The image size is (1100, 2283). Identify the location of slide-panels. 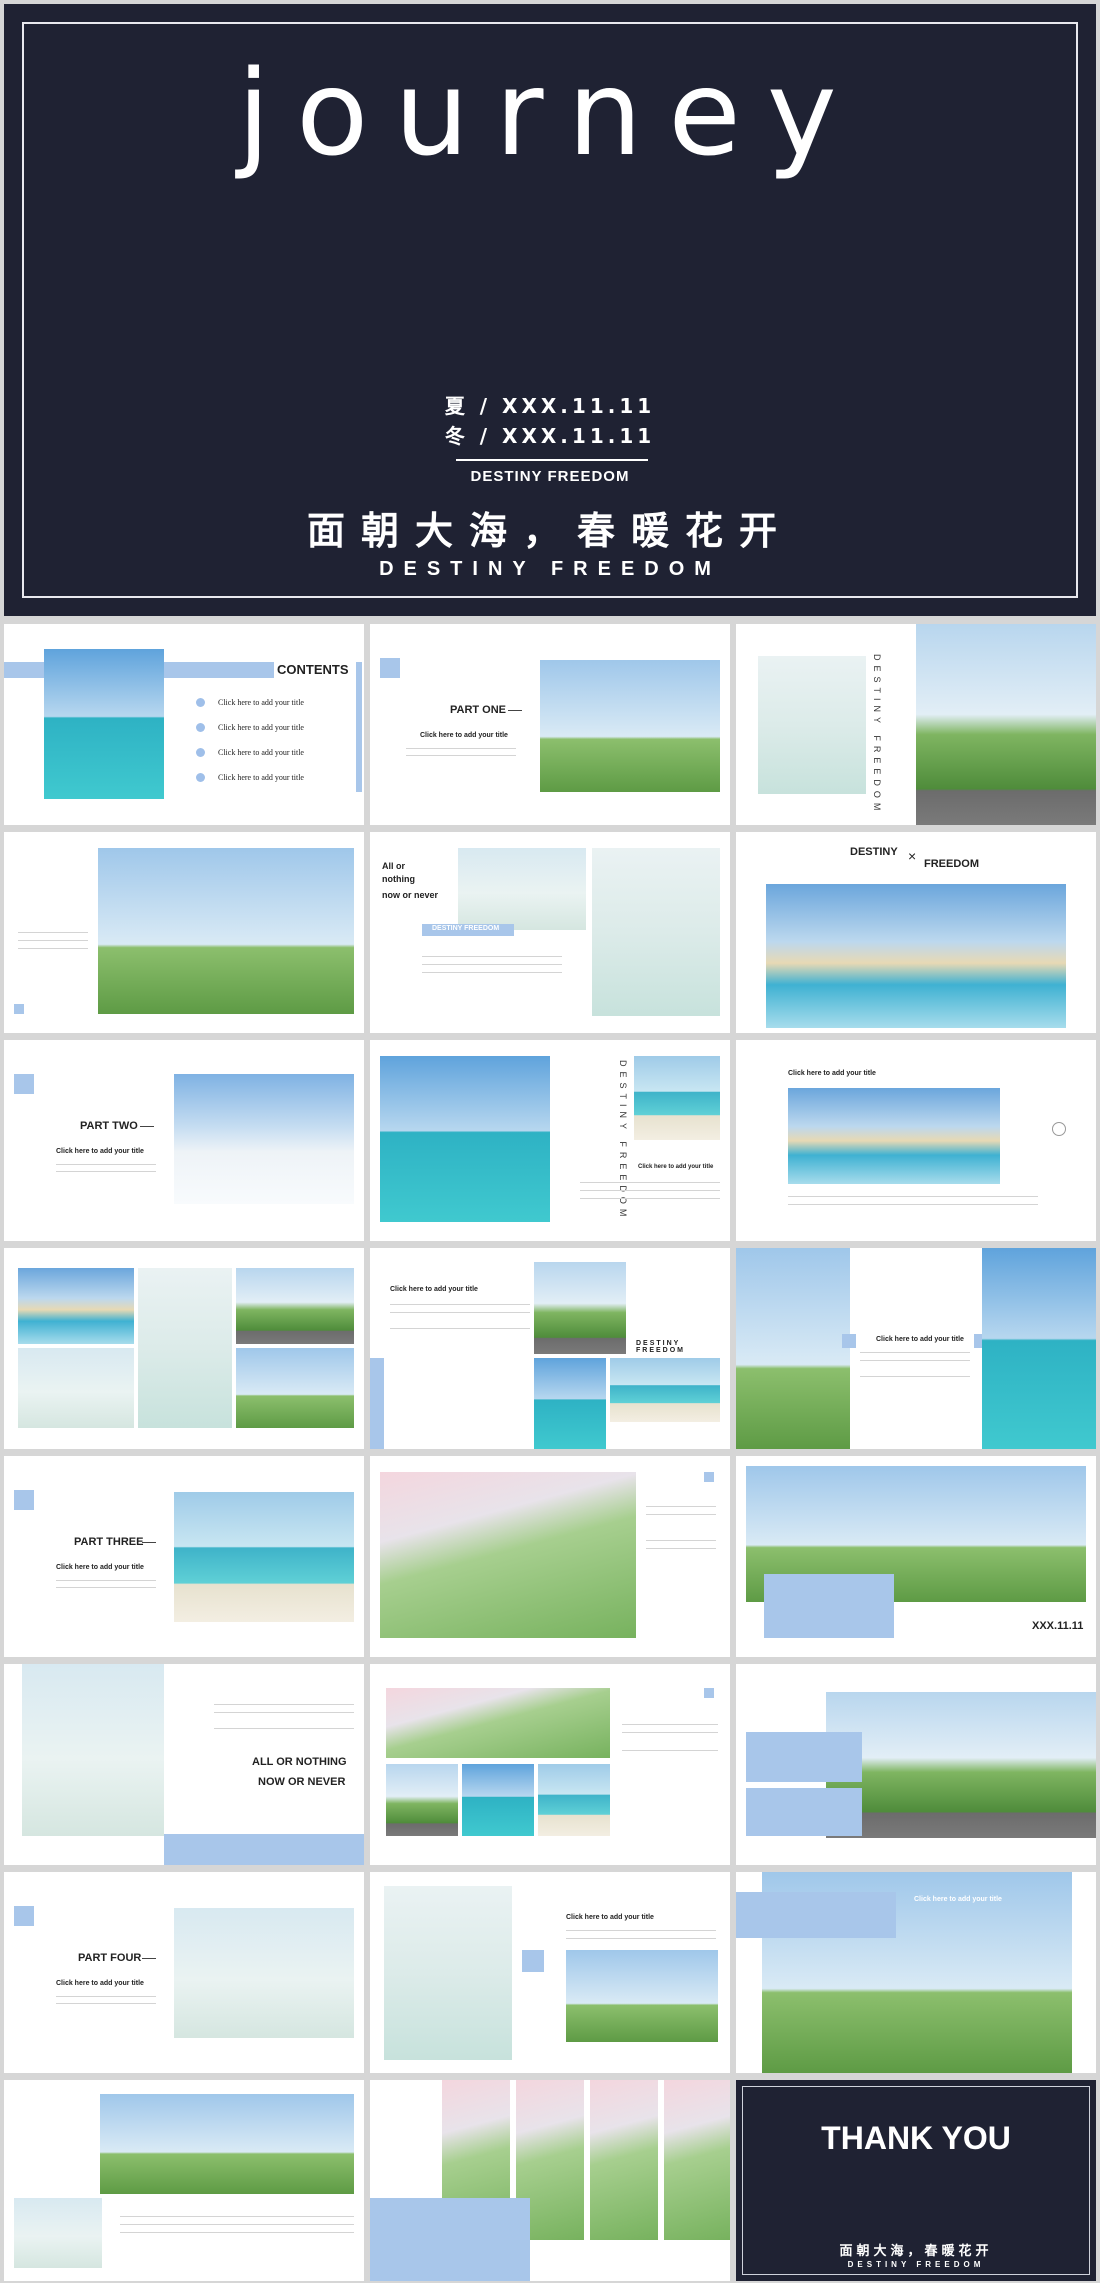
(550, 2180).